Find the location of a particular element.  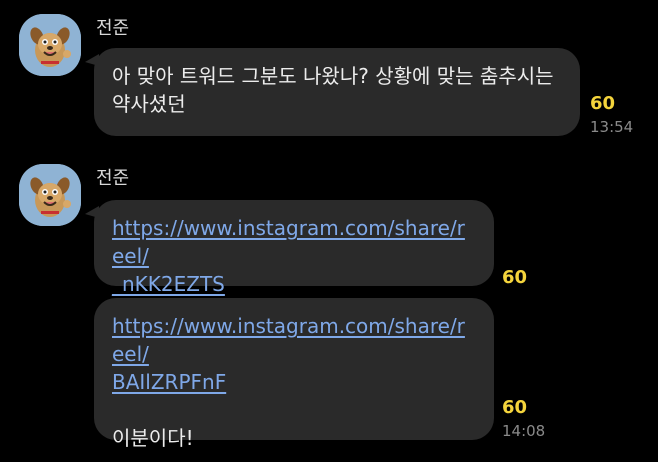

message-text-line1: 아 맞아 트워드 그분도 나왔나? 상황에 맞는 춤추시는 is located at coordinates (333, 76).